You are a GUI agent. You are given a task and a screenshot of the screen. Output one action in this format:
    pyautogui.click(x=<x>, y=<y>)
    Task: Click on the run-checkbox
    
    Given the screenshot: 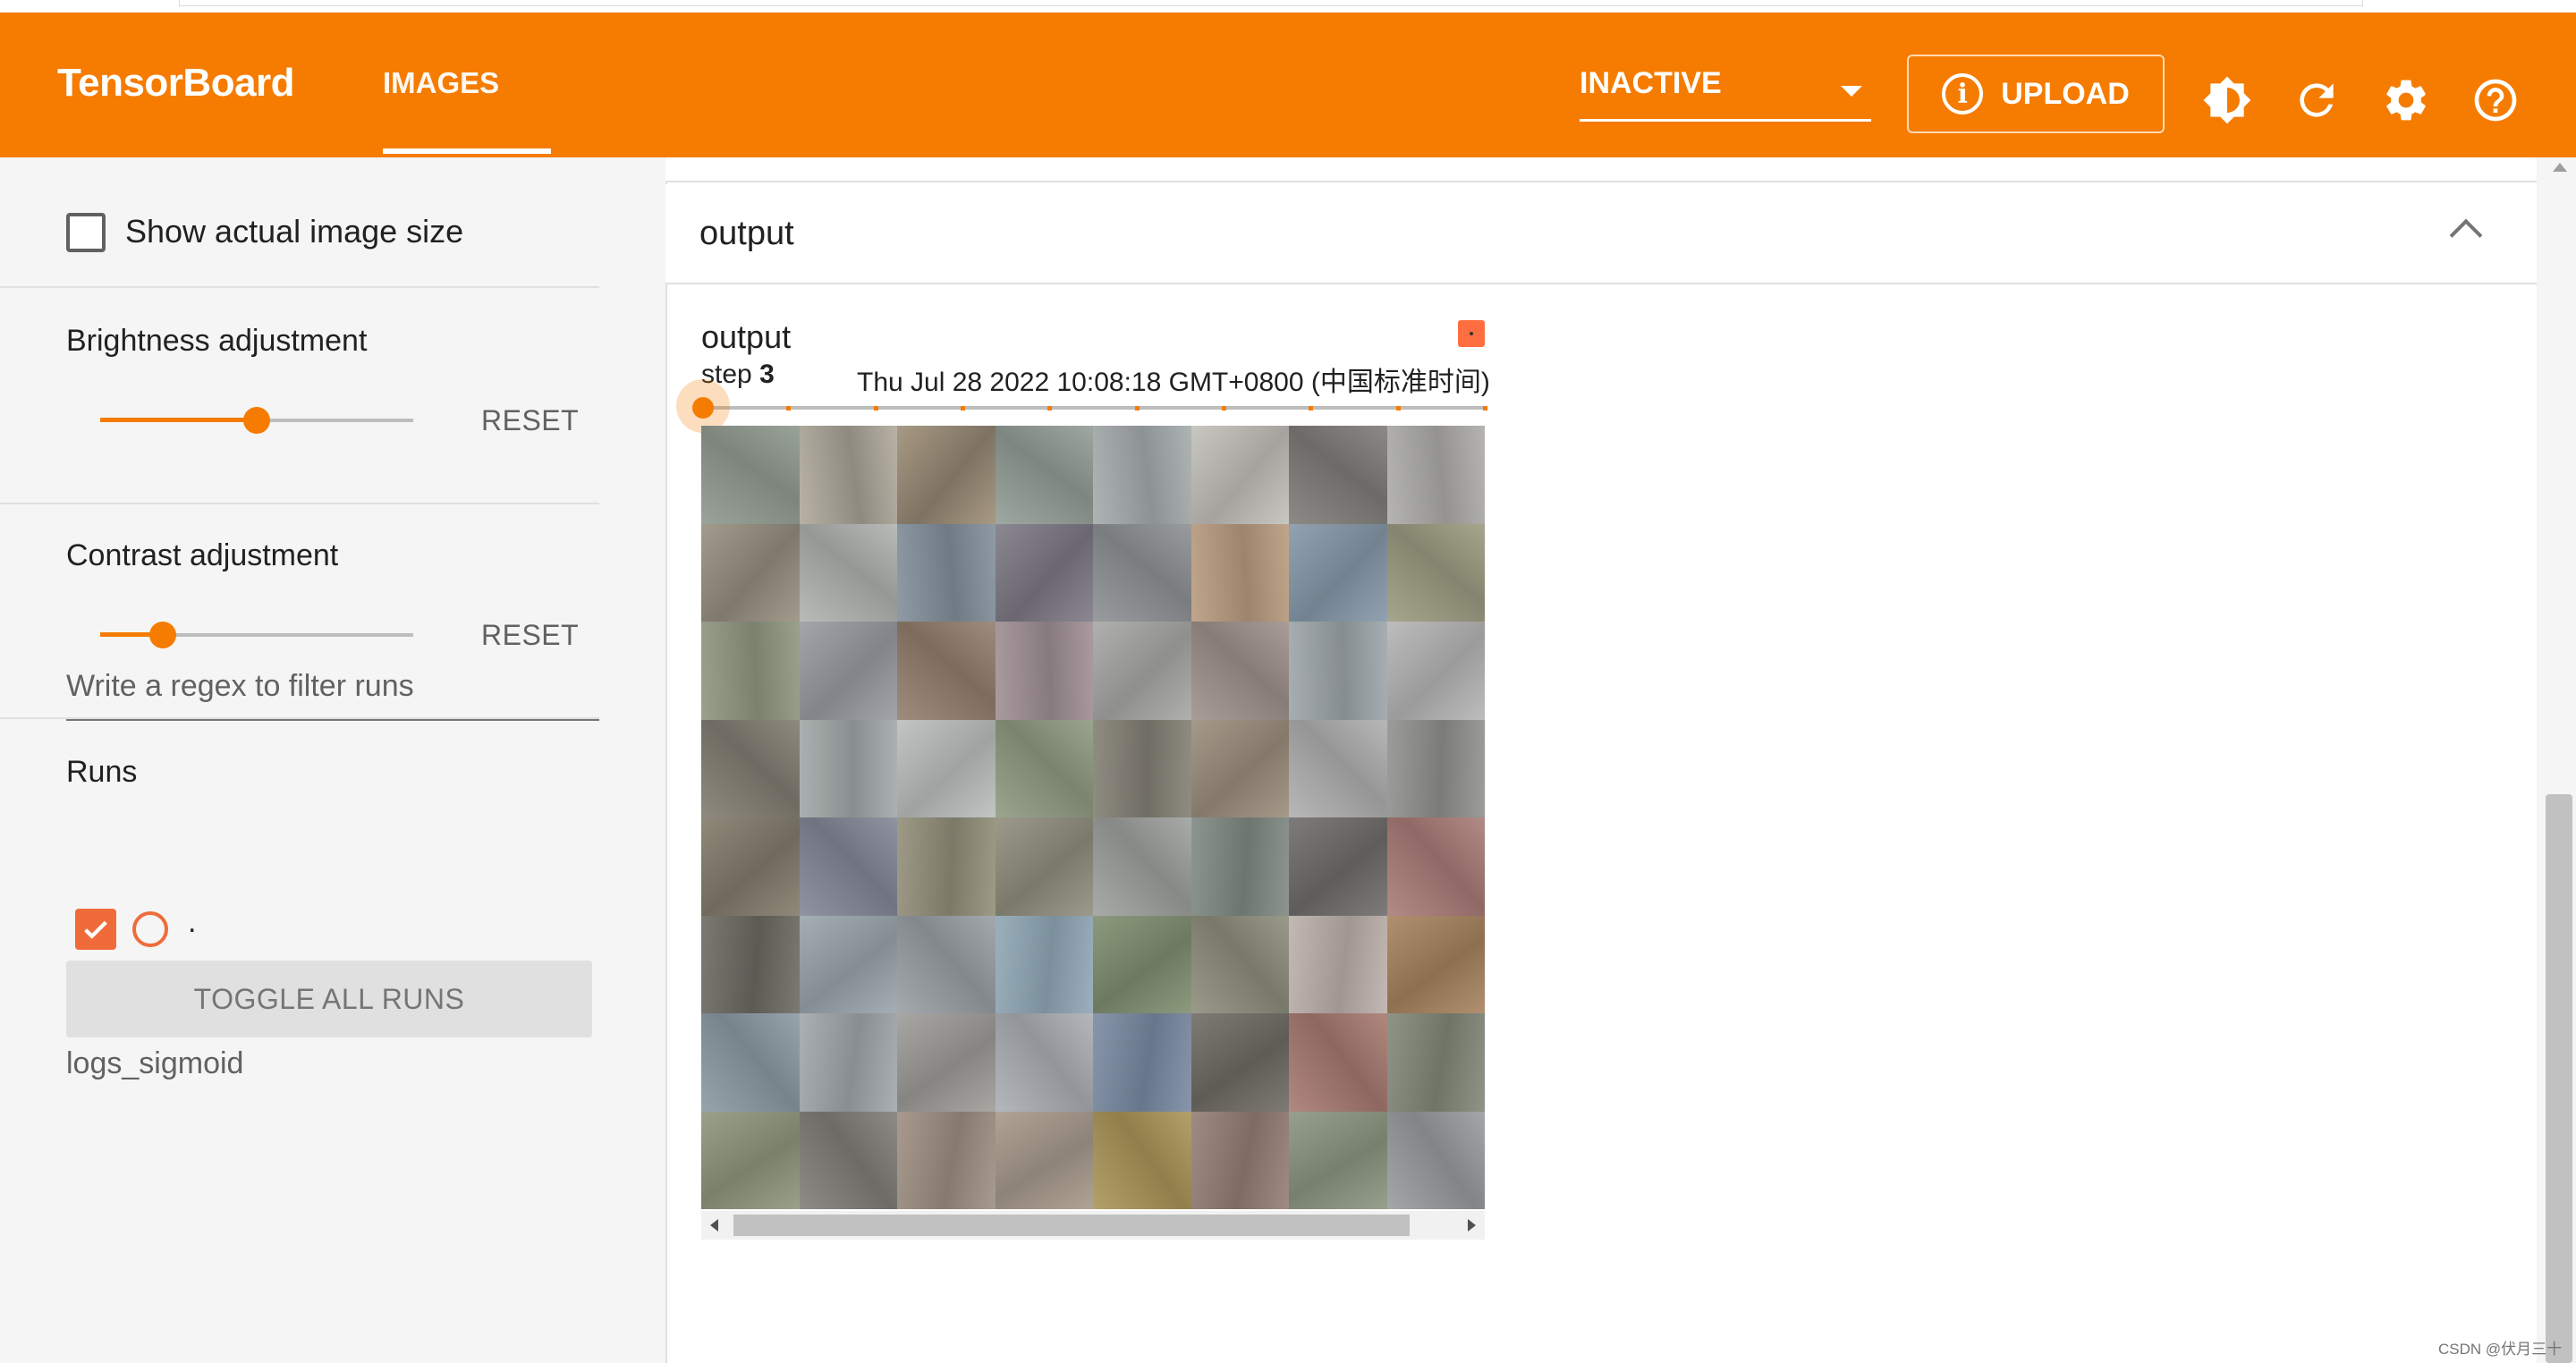 What is the action you would take?
    pyautogui.click(x=95, y=930)
    